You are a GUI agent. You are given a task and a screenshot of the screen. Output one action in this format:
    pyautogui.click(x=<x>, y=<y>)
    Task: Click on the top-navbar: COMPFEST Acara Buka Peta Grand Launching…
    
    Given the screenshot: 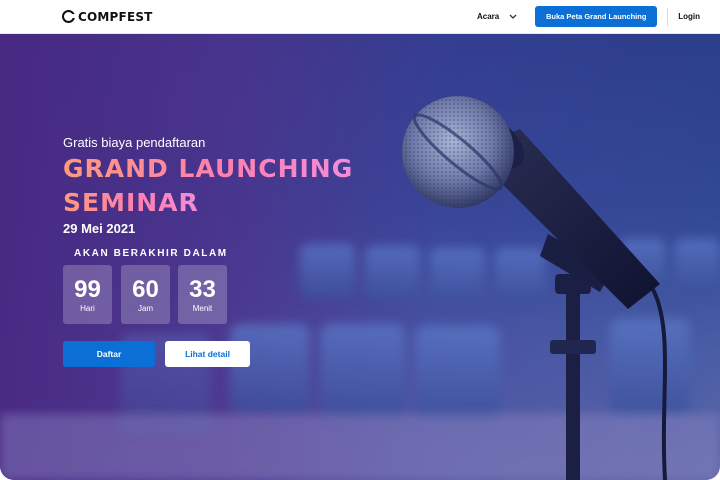 What is the action you would take?
    pyautogui.click(x=360, y=17)
    